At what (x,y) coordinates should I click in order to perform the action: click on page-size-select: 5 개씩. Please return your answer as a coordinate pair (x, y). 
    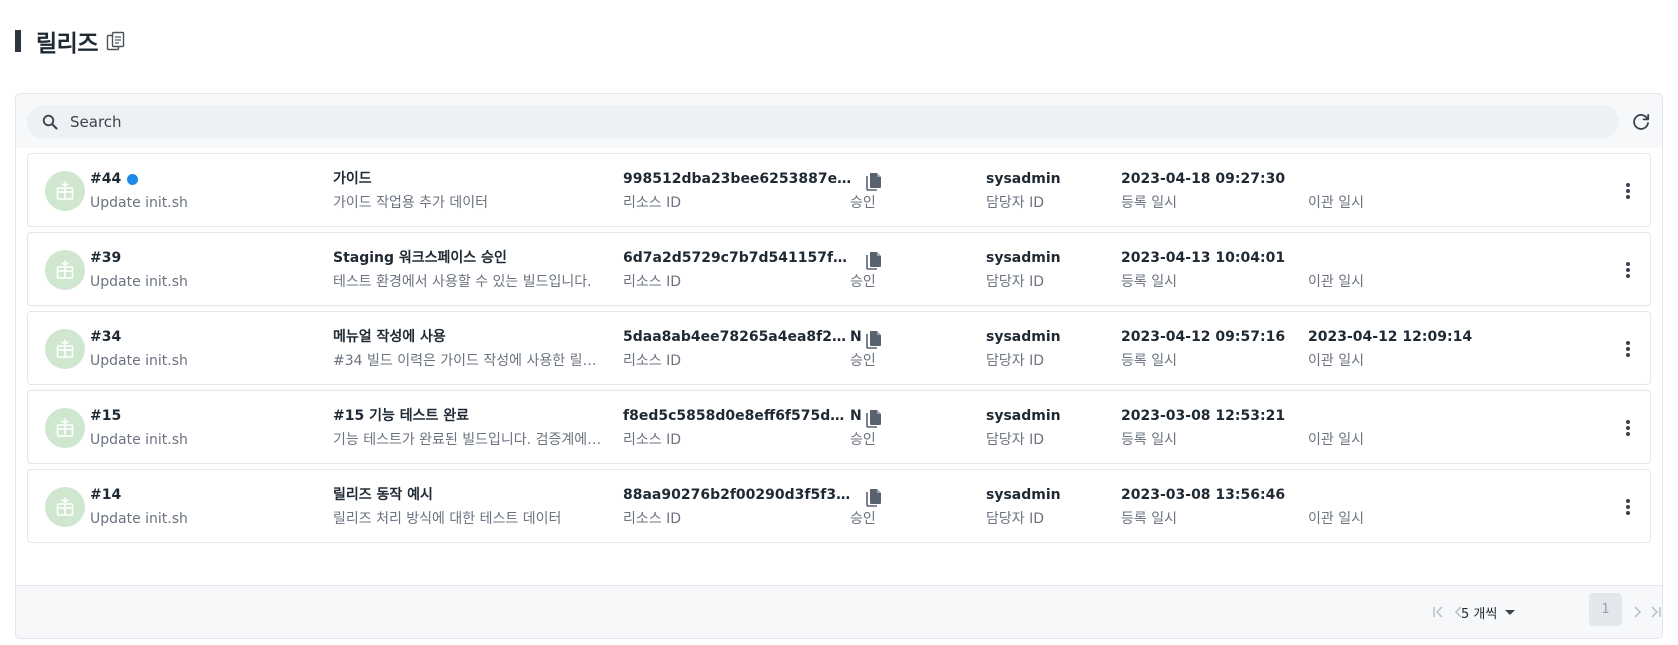
    Looking at the image, I should click on (1488, 612).